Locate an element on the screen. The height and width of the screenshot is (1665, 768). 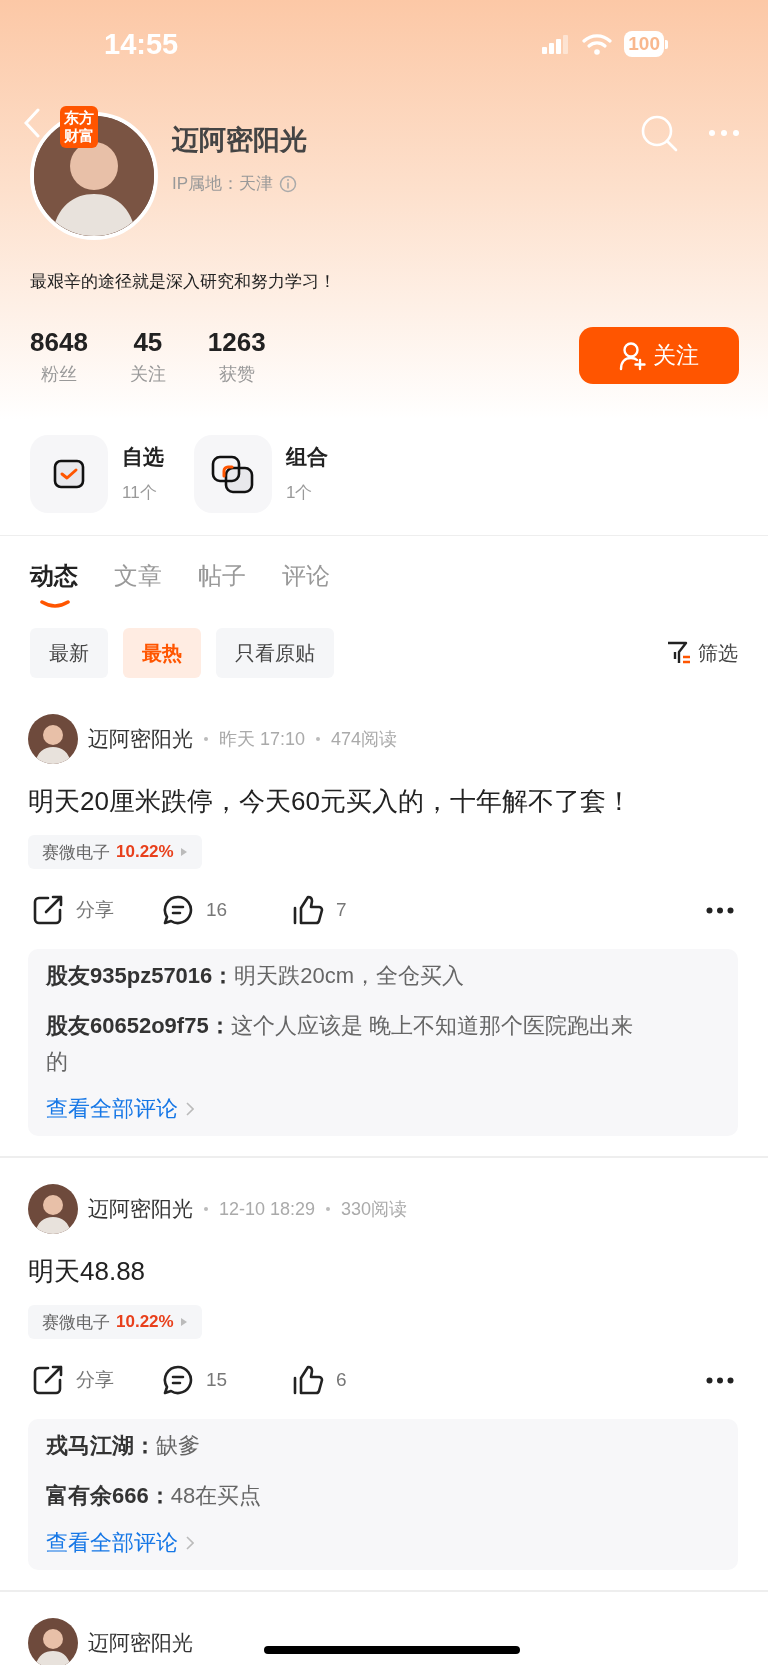
checkbox-icon is located at coordinates (69, 474).